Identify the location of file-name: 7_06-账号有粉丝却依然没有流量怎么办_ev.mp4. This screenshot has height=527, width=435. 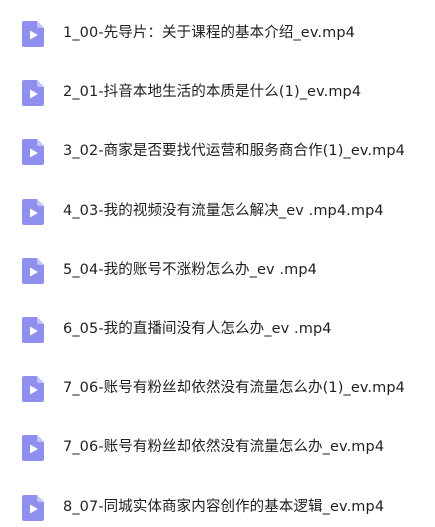
(224, 447).